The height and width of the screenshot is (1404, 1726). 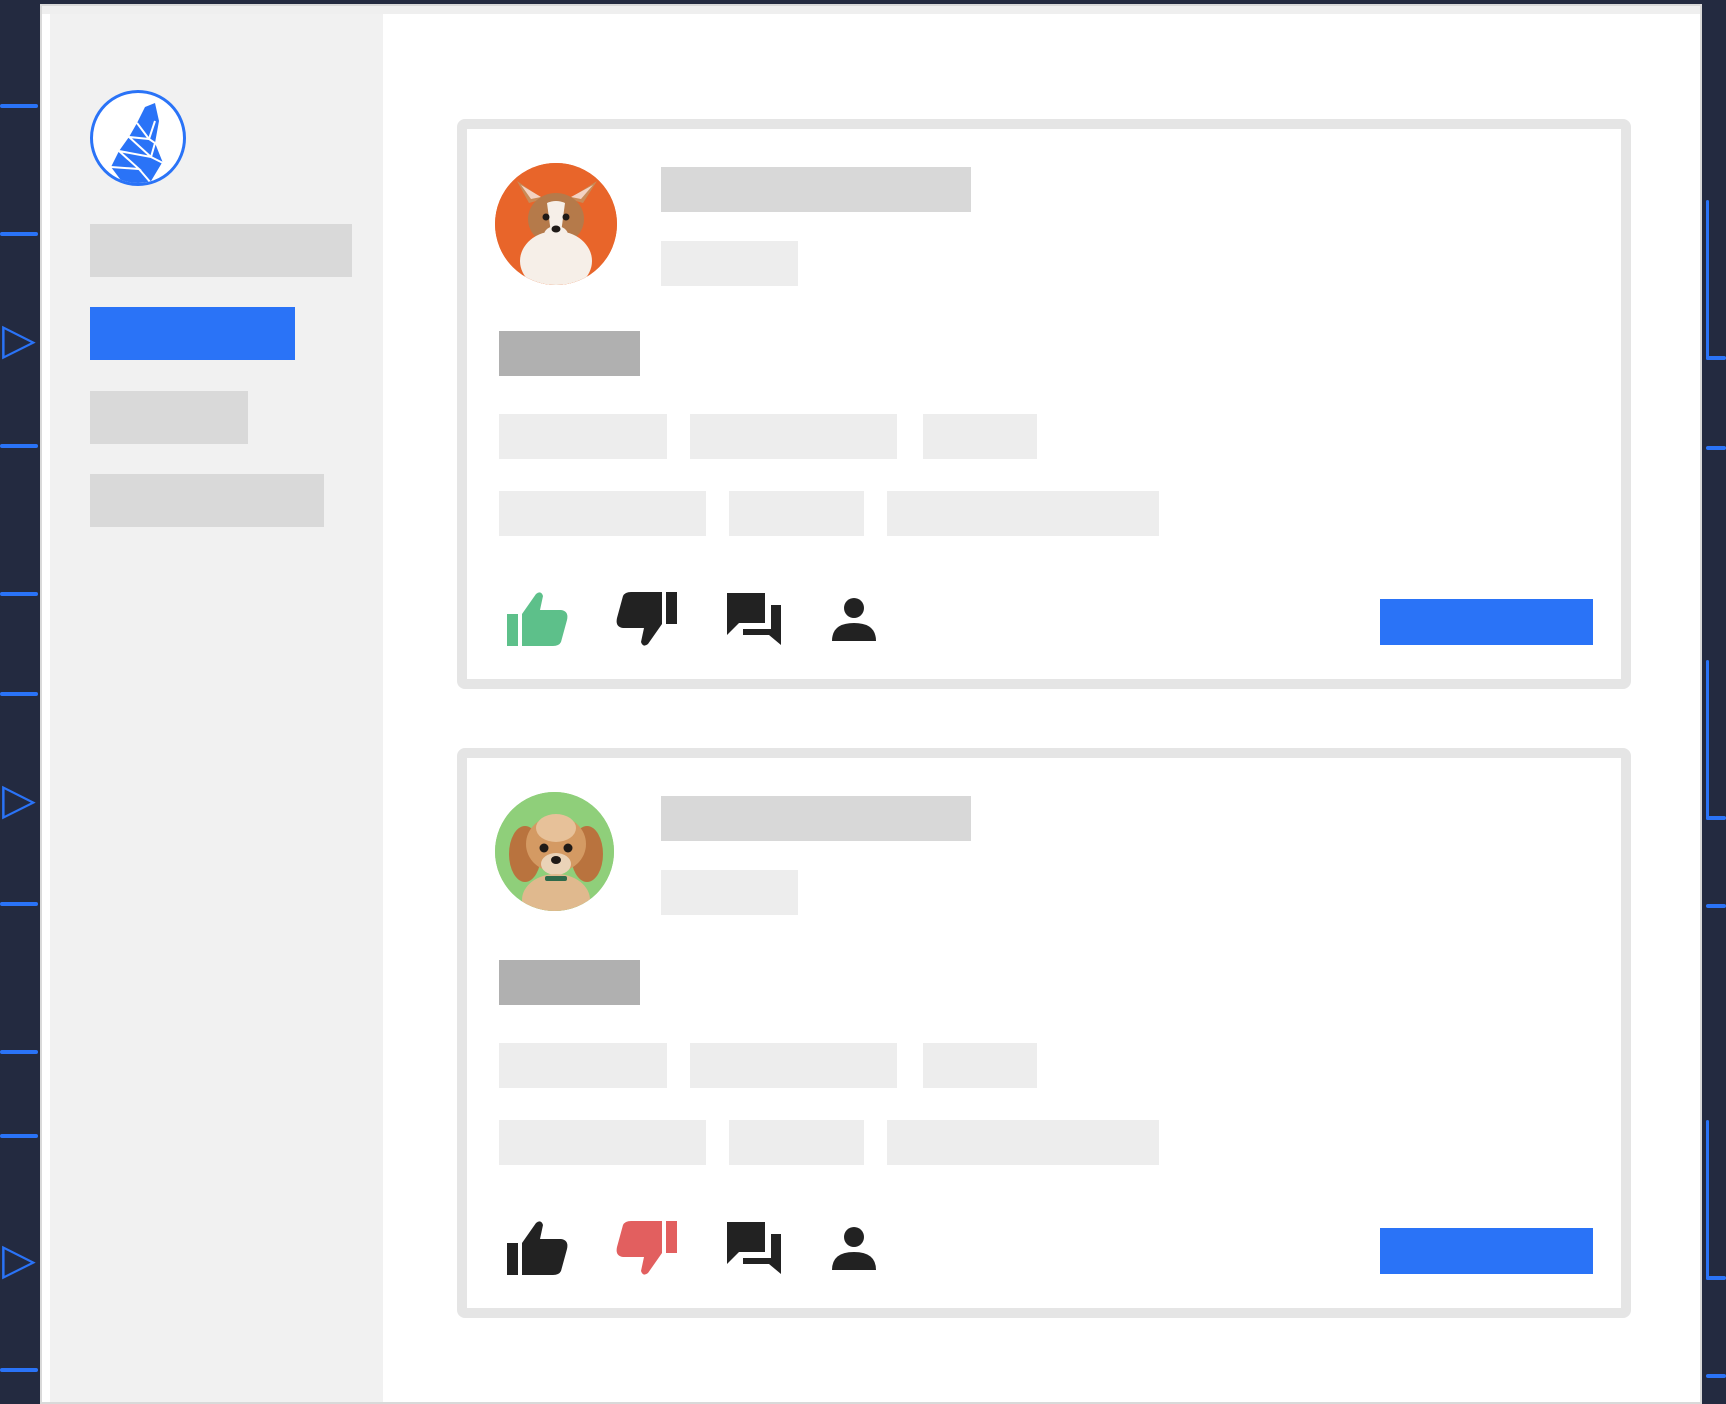 I want to click on terrier-avatar, so click(x=554, y=851).